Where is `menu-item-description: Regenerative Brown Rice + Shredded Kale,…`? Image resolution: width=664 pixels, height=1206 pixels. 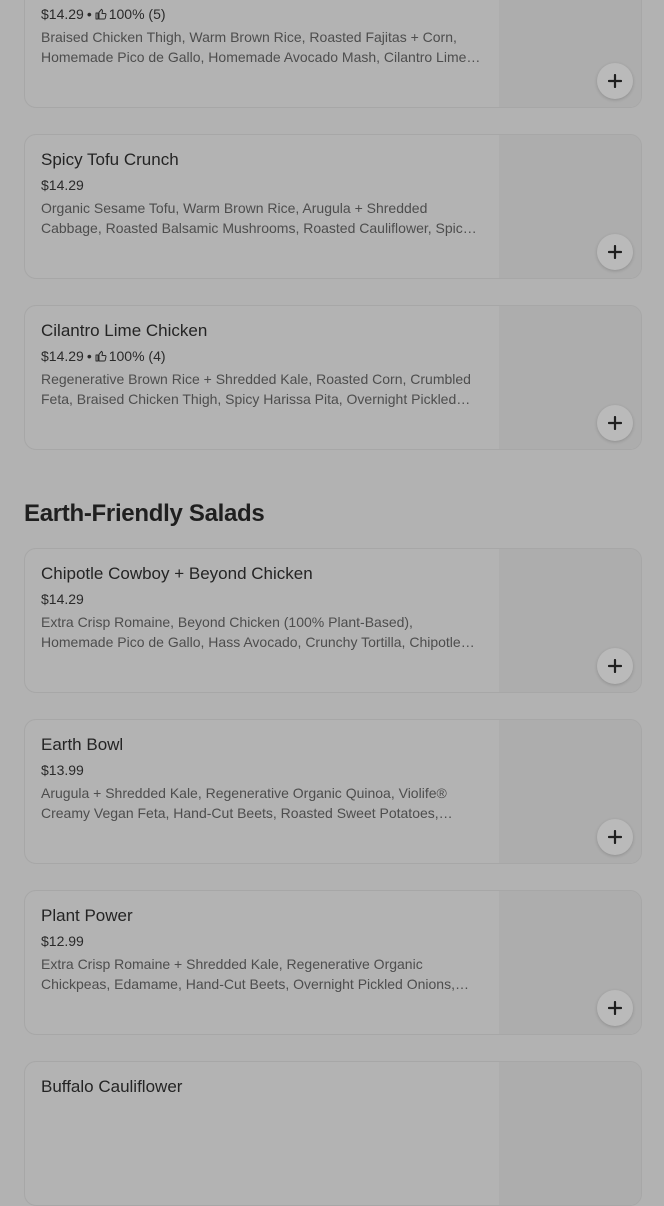
menu-item-description: Regenerative Brown Rice + Shredded Kale,… is located at coordinates (256, 389).